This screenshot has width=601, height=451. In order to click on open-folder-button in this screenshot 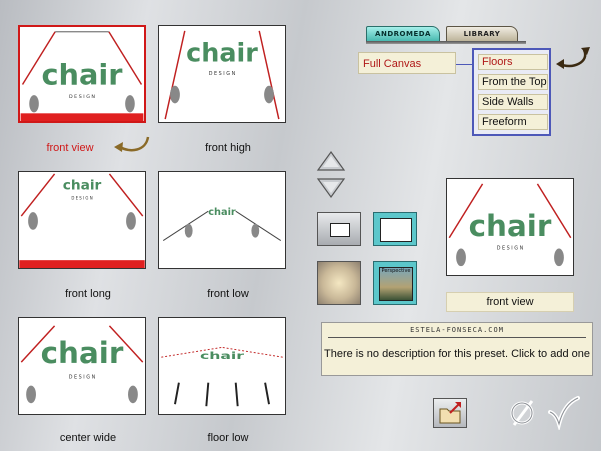, I will do `click(450, 413)`.